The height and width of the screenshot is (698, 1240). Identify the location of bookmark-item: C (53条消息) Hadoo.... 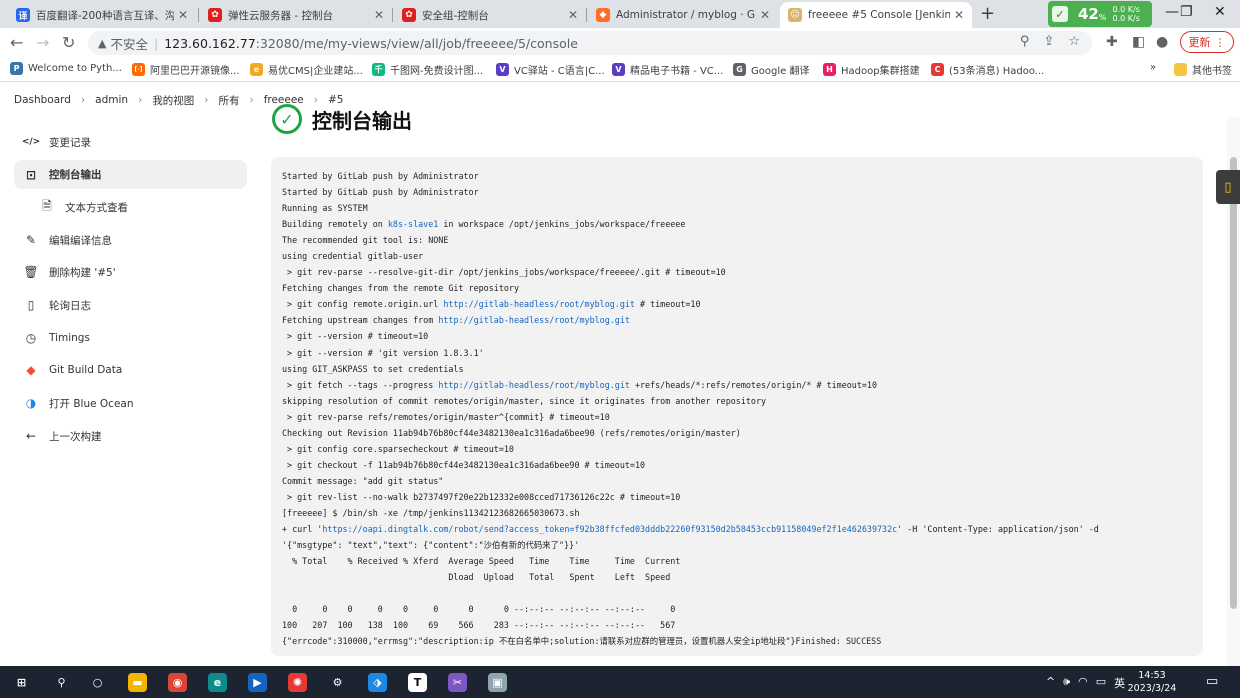
(987, 69).